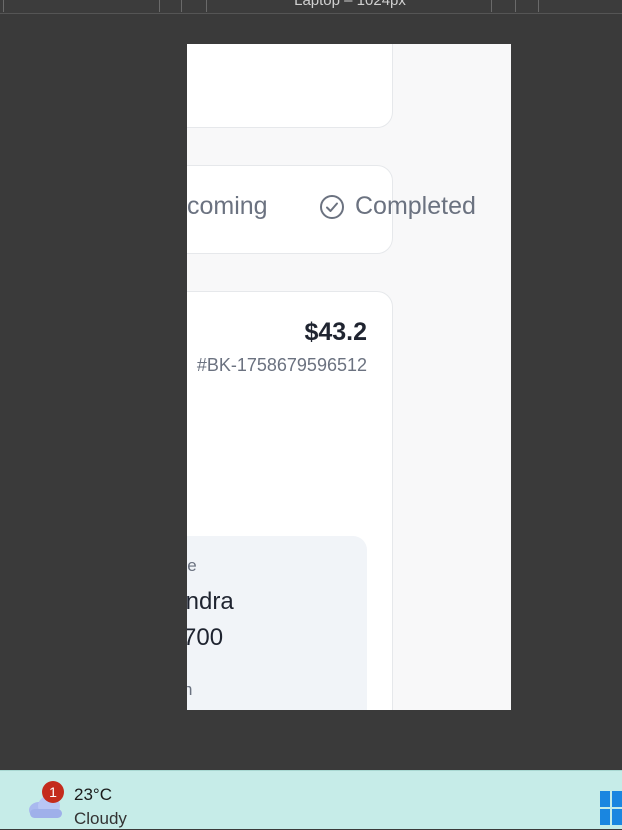 The image size is (622, 830). What do you see at coordinates (100, 818) in the screenshot?
I see `weather-condition: Cloudy` at bounding box center [100, 818].